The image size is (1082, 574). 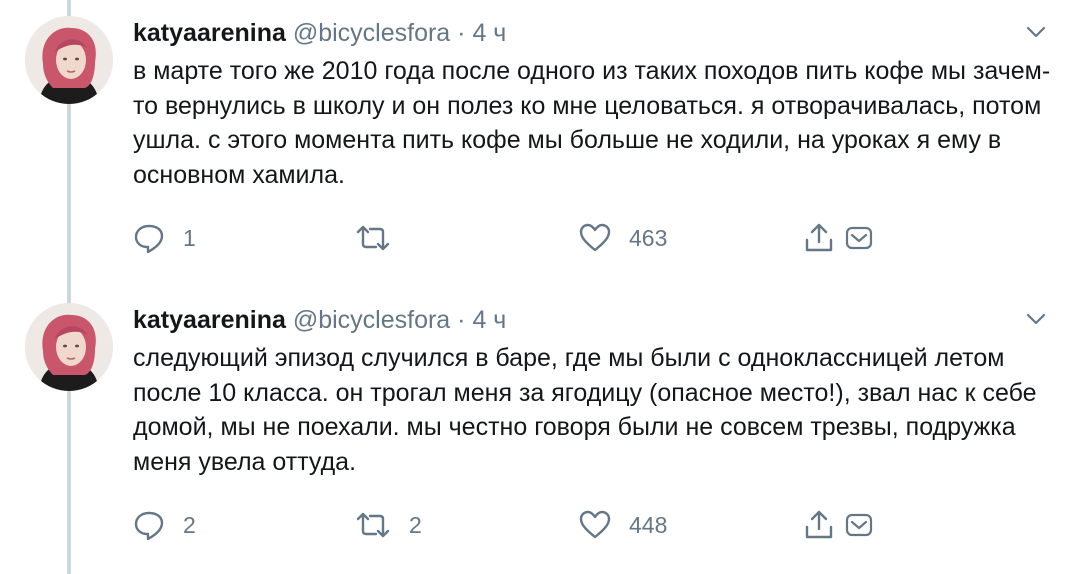 I want to click on like-button: 448, so click(x=623, y=525).